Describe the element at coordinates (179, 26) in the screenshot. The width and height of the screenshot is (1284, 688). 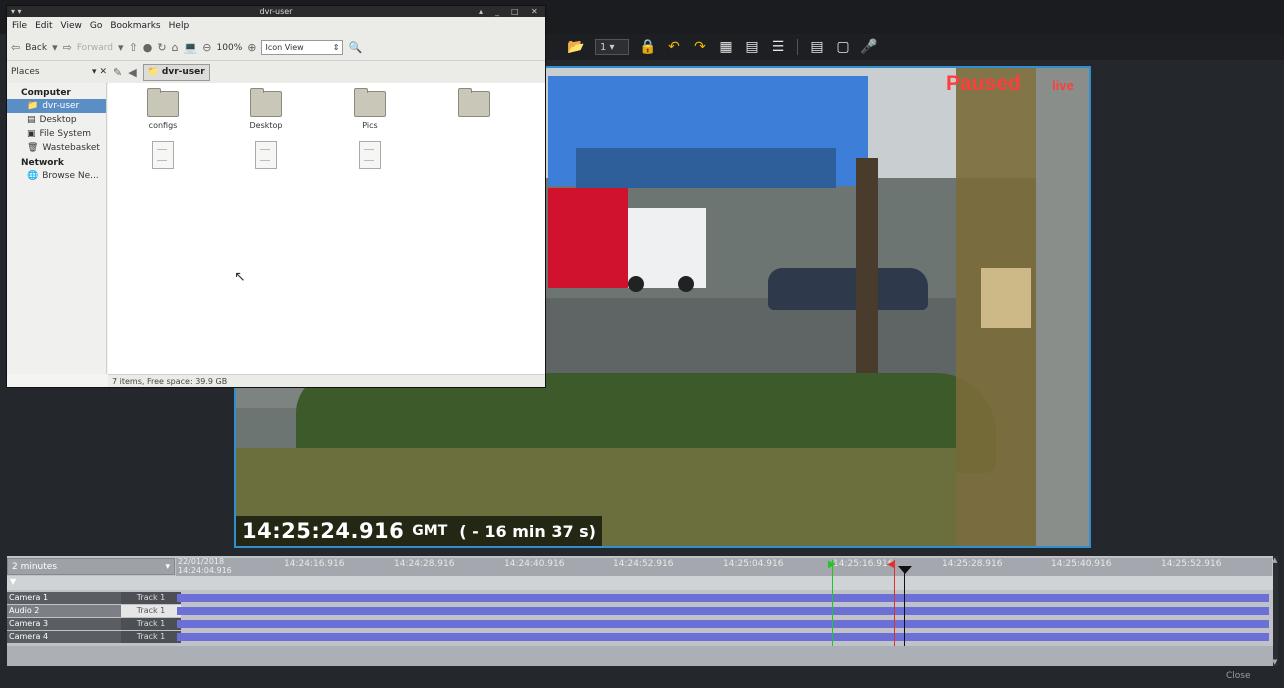
I see `menu-help: Help` at that location.